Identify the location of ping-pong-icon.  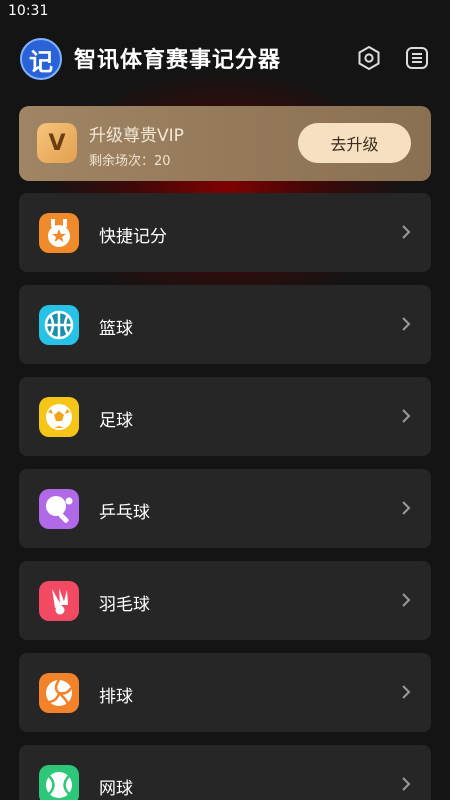
(59, 509).